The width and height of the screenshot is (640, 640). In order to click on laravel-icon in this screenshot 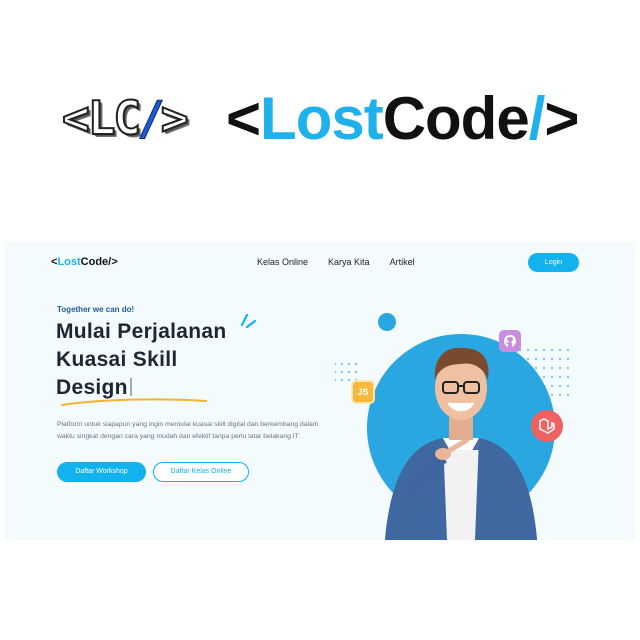, I will do `click(547, 426)`.